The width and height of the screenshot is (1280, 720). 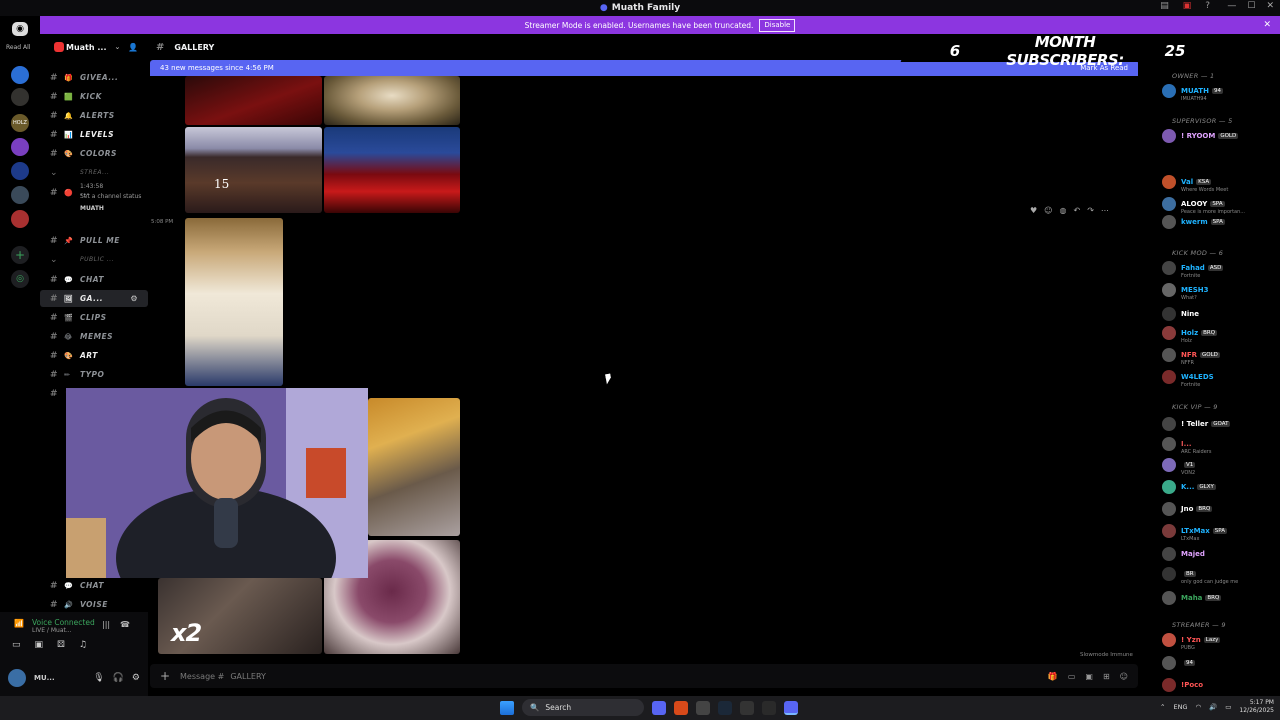 I want to click on minimize-button: —, so click(x=1231, y=6).